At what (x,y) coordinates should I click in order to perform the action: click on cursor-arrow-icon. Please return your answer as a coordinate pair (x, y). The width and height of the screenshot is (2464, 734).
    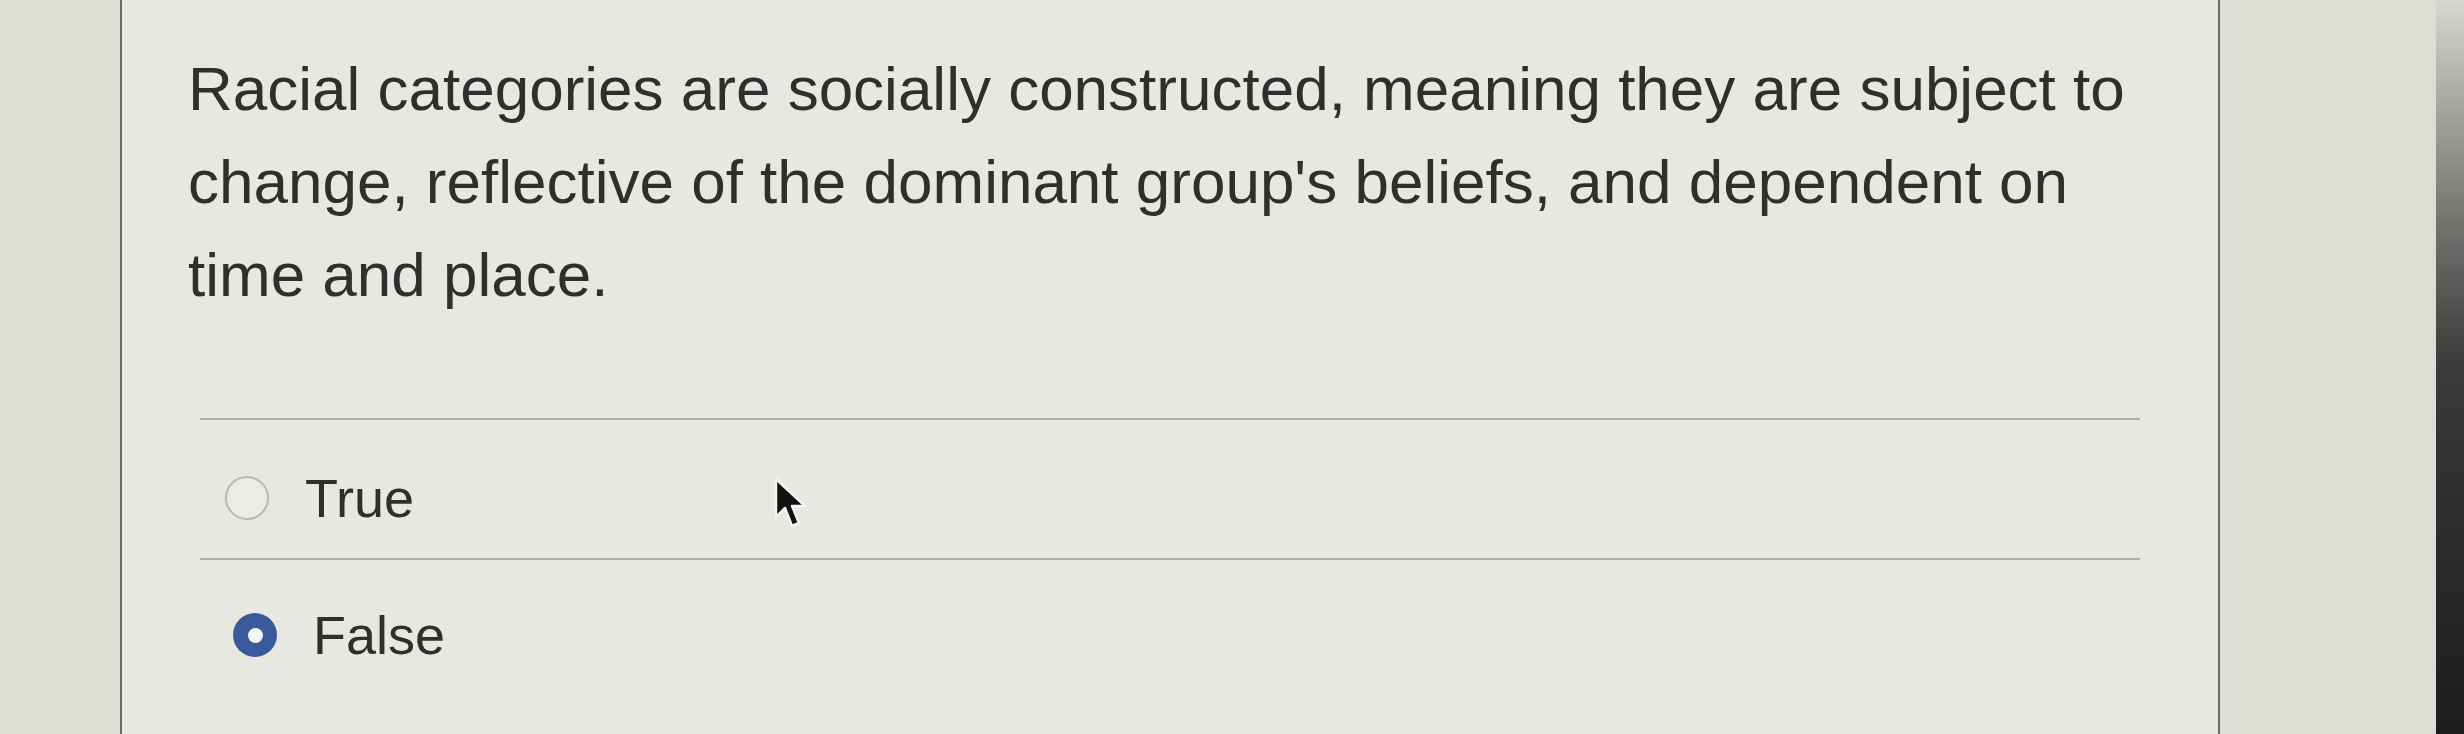
    Looking at the image, I should click on (791, 503).